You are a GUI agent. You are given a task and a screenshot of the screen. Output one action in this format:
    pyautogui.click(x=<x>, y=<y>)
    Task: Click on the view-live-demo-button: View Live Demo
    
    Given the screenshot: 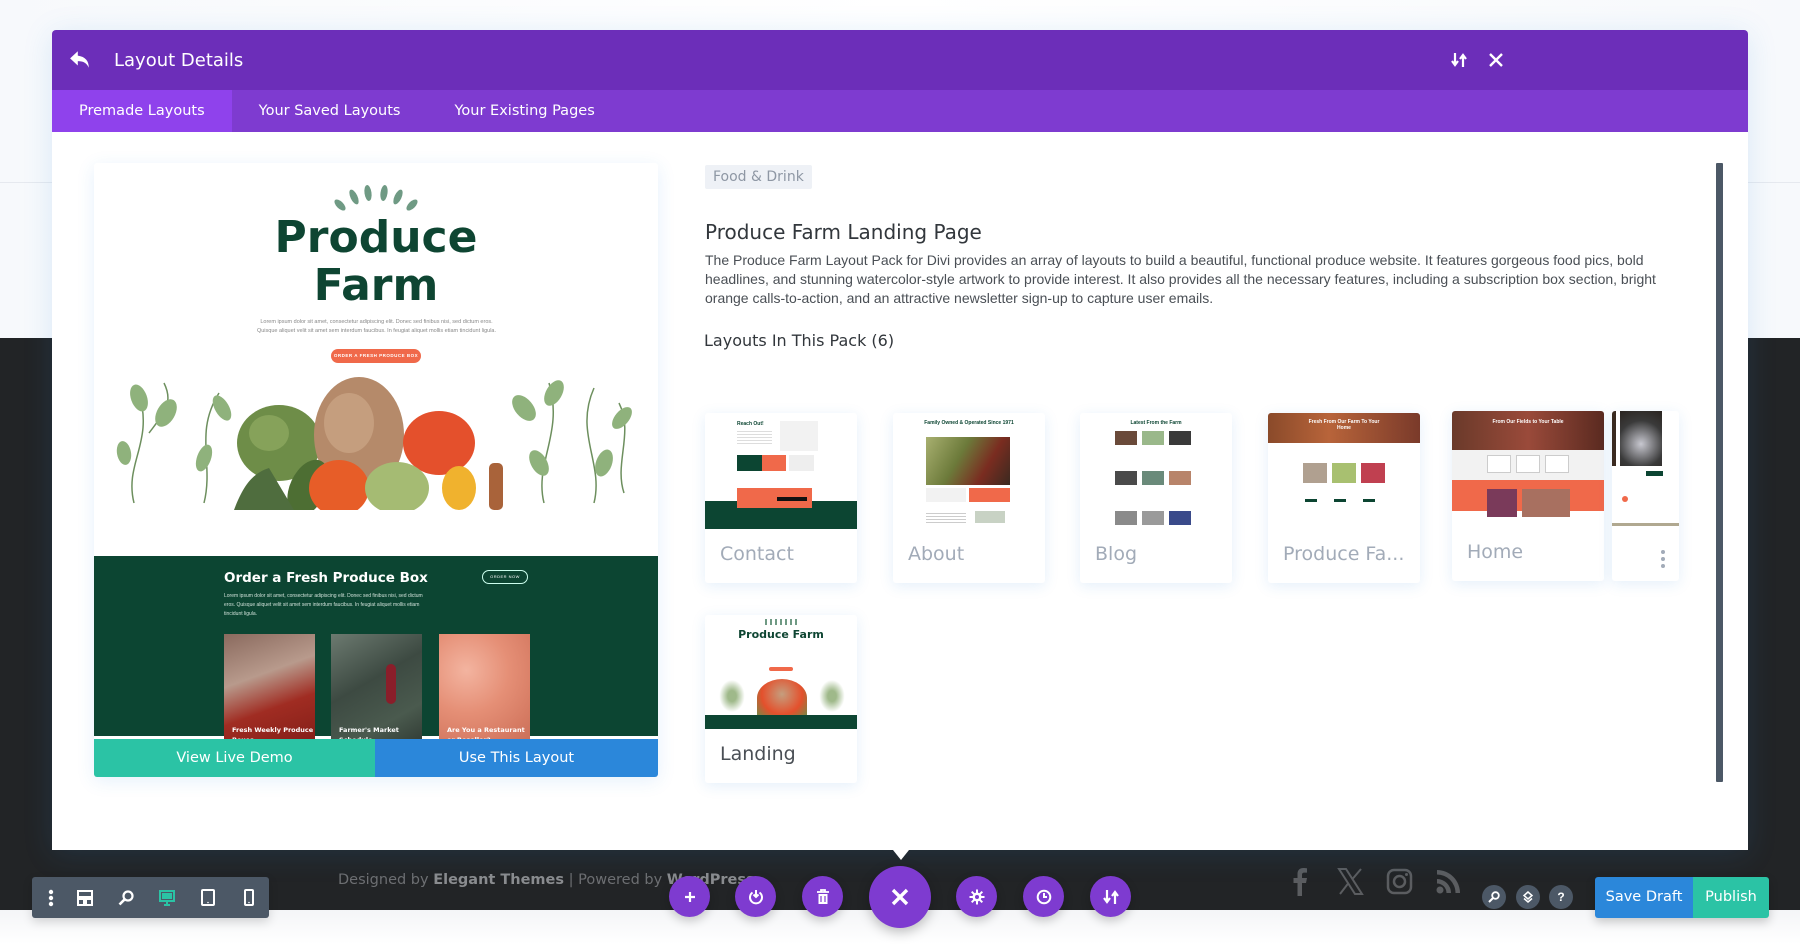 What is the action you would take?
    pyautogui.click(x=234, y=758)
    